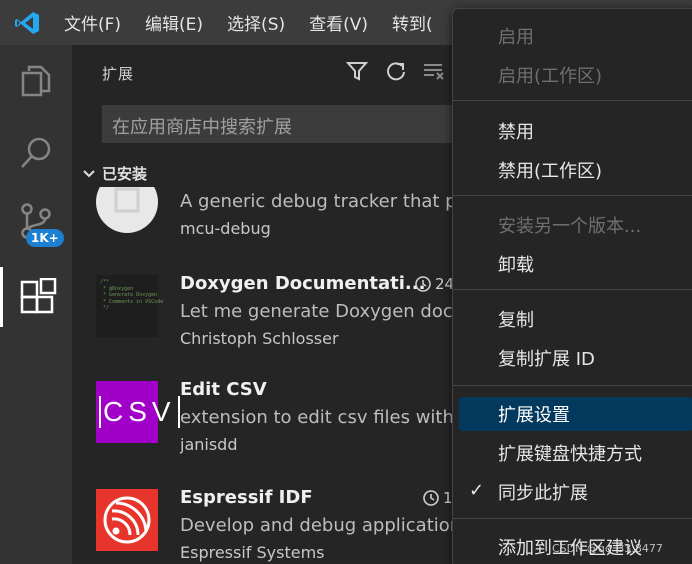 This screenshot has width=692, height=564. I want to click on sidebar-title: 扩展, so click(118, 74).